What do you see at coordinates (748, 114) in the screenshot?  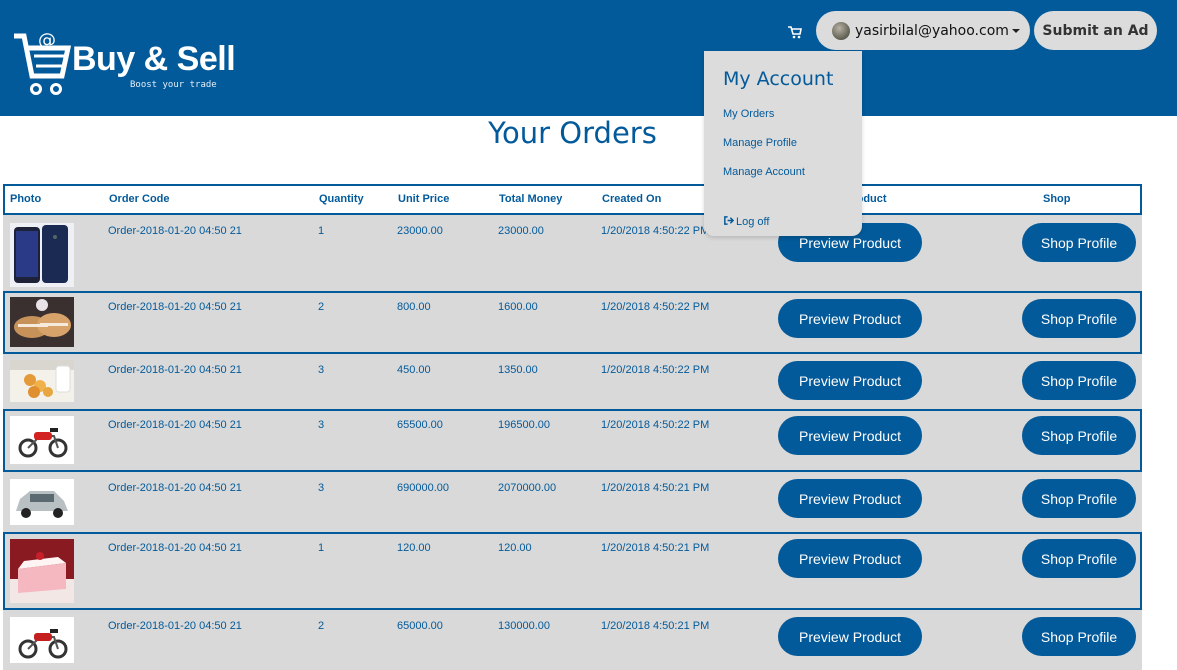 I see `menu-item-my-orders: My Orders` at bounding box center [748, 114].